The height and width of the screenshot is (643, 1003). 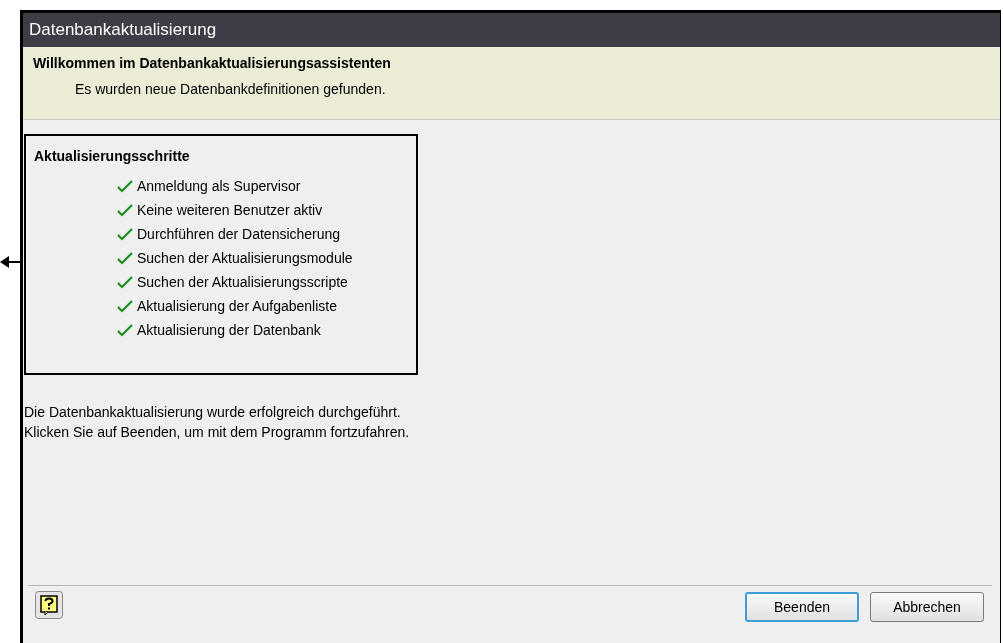 I want to click on message-text: Klicken Sie auf Beenden, um mit dem Programm fortzufahren., so click(x=217, y=432).